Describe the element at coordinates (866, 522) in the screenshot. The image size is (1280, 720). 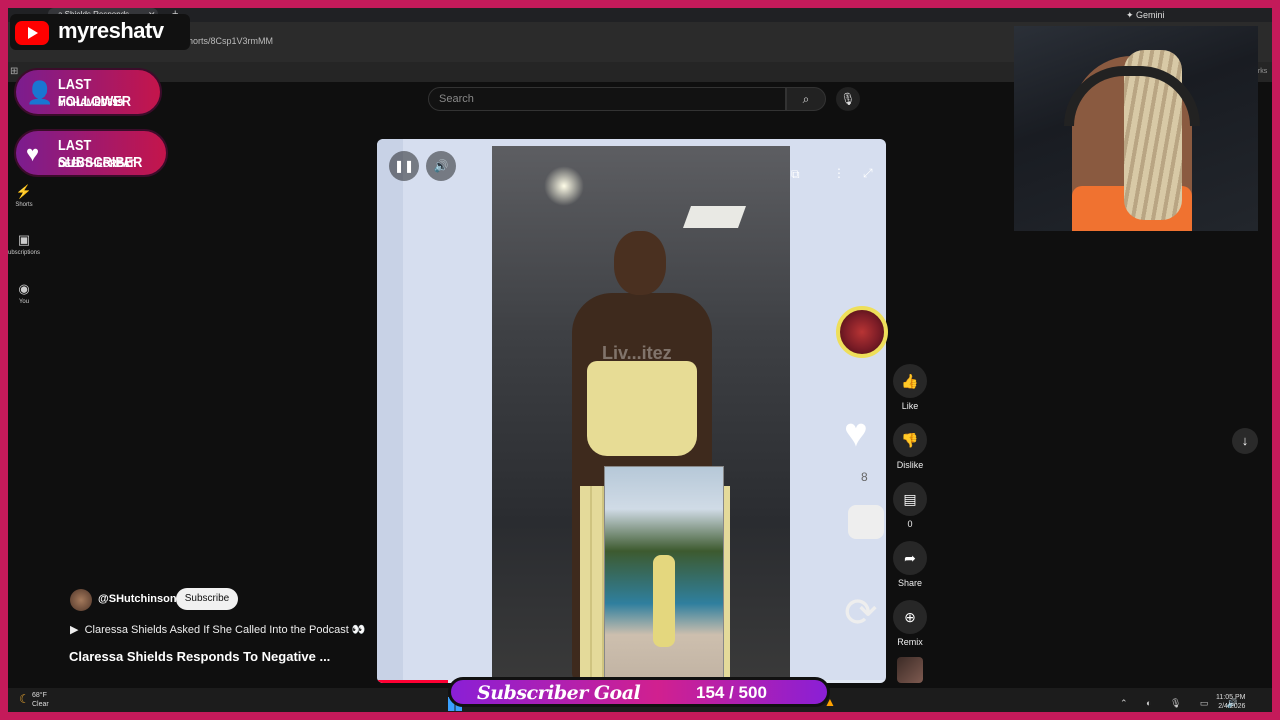
I see `chat-bubble-icon` at that location.